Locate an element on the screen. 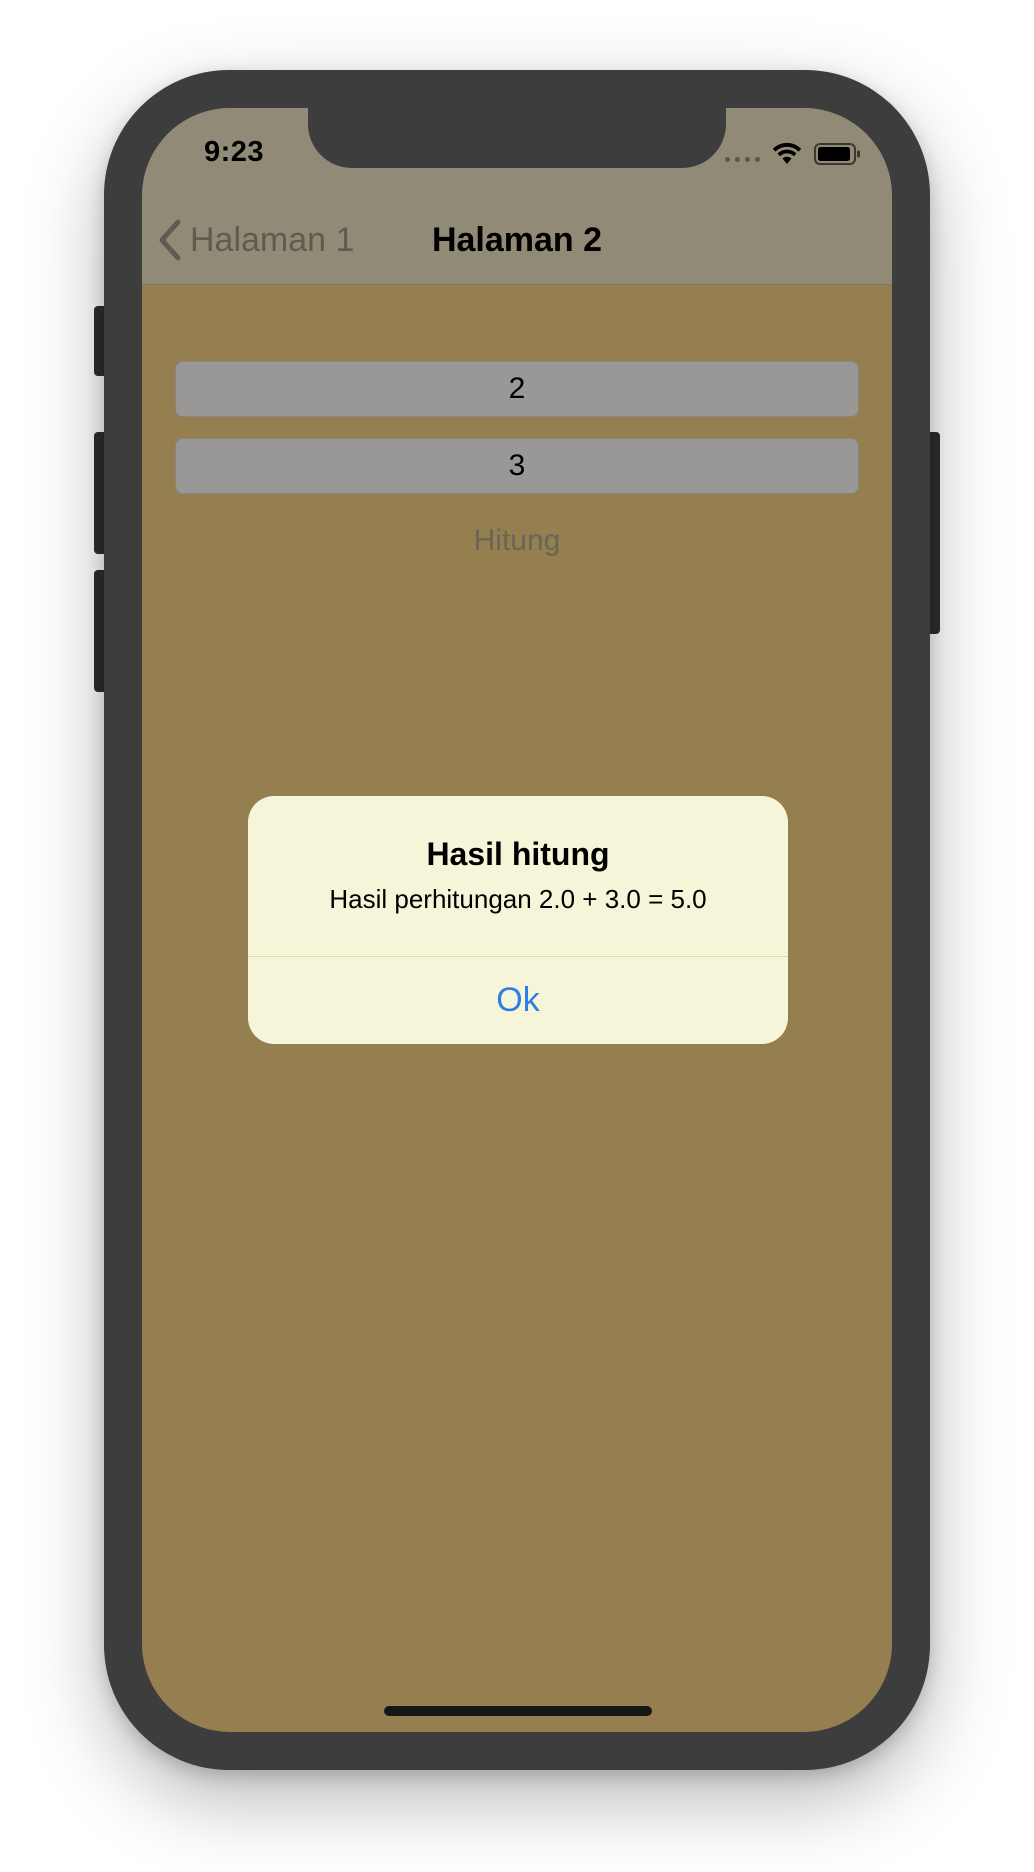  home-indicator is located at coordinates (518, 1711).